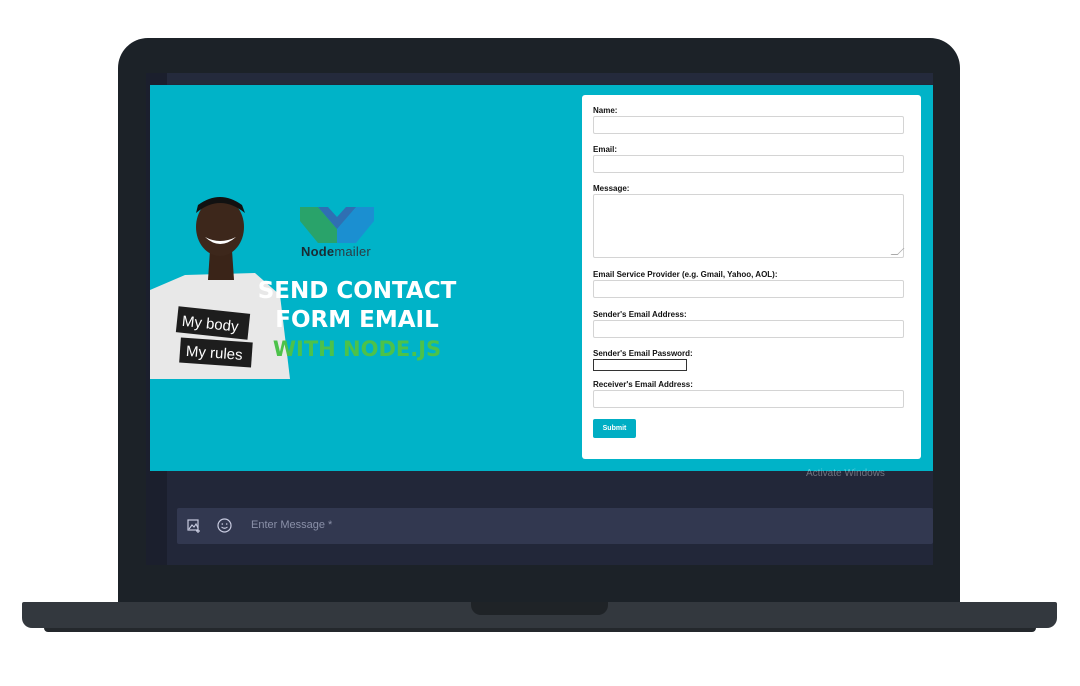 The image size is (1080, 686). Describe the element at coordinates (291, 525) in the screenshot. I see `message-input: Enter Message *` at that location.